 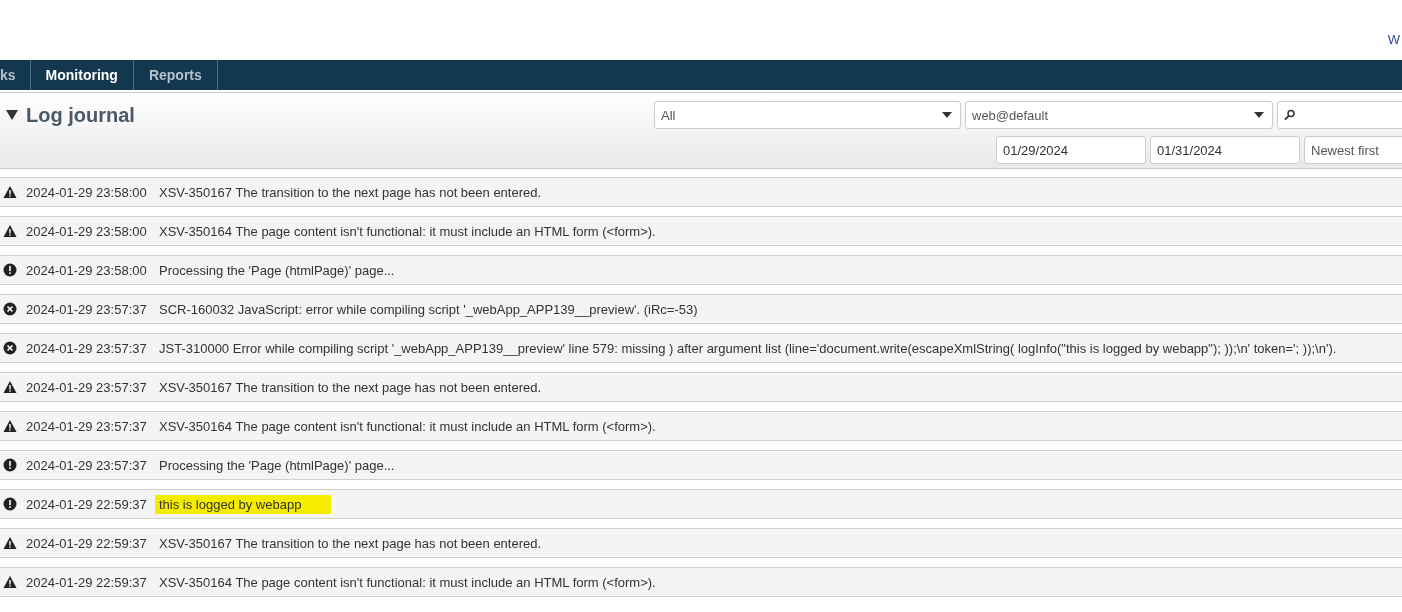 What do you see at coordinates (1071, 150) in the screenshot?
I see `from-date-field: 01/29/2024` at bounding box center [1071, 150].